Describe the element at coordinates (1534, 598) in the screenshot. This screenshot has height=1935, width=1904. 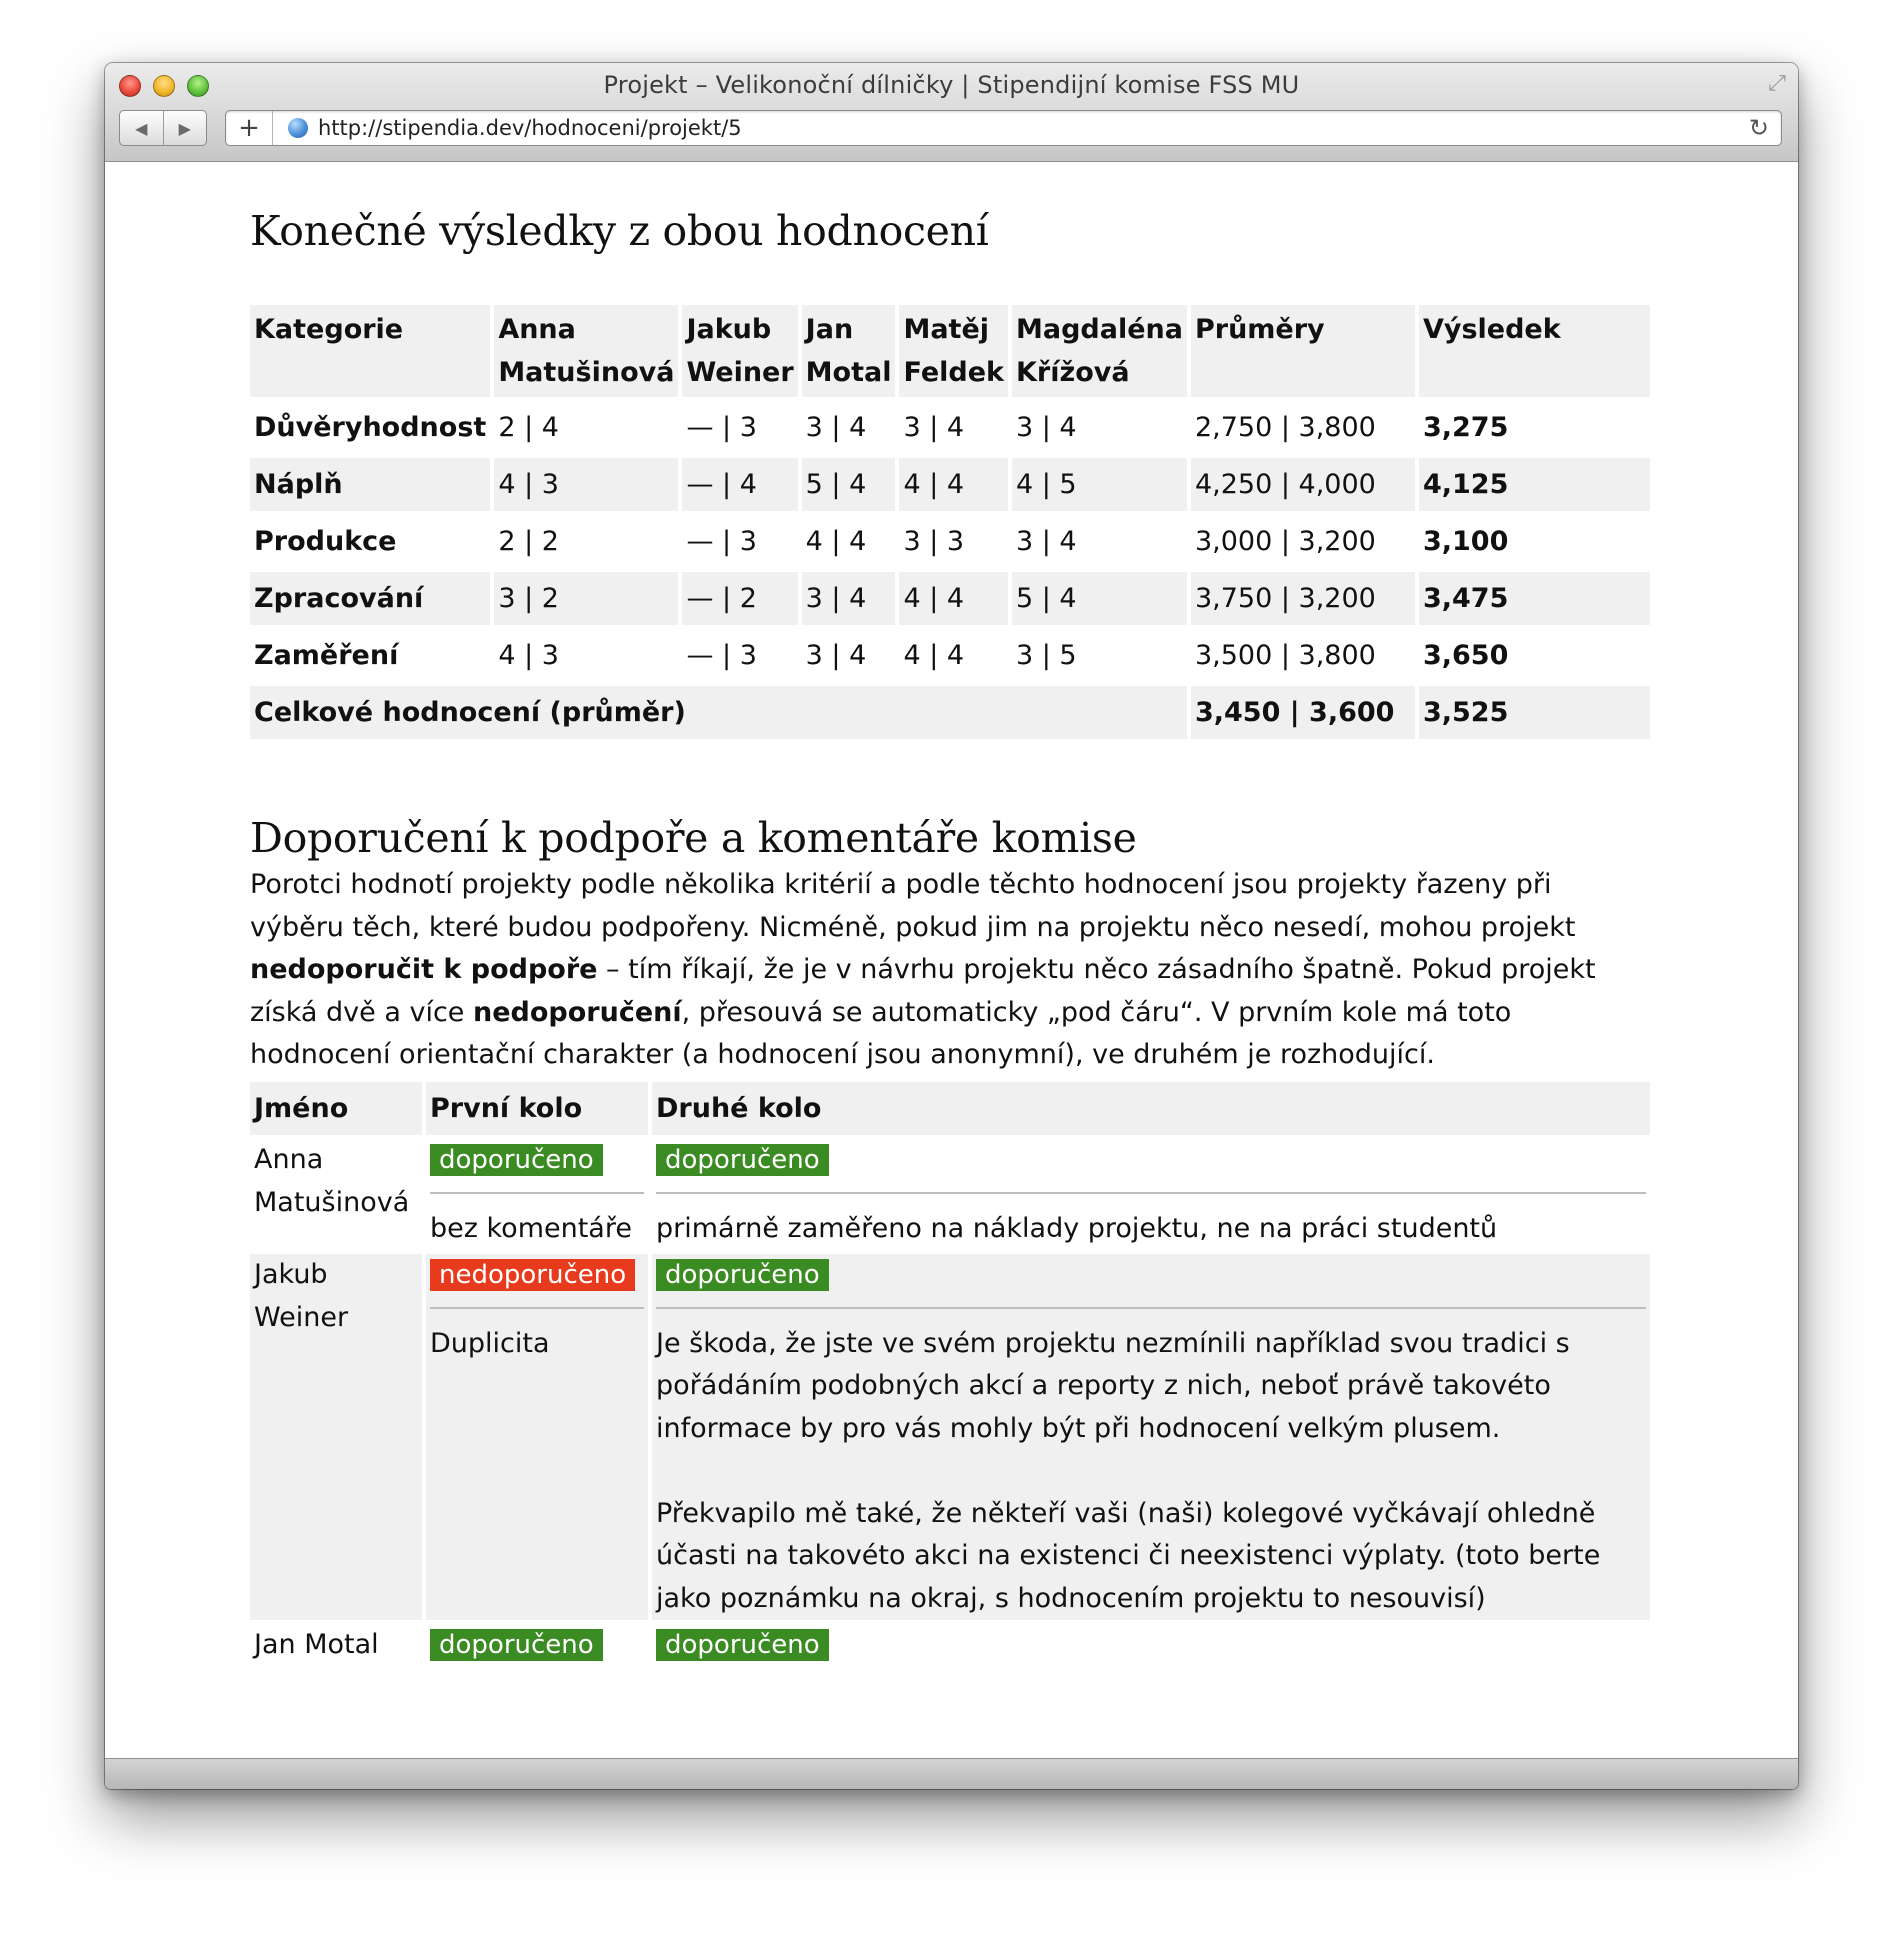
I see `result-cell: 3,475` at that location.